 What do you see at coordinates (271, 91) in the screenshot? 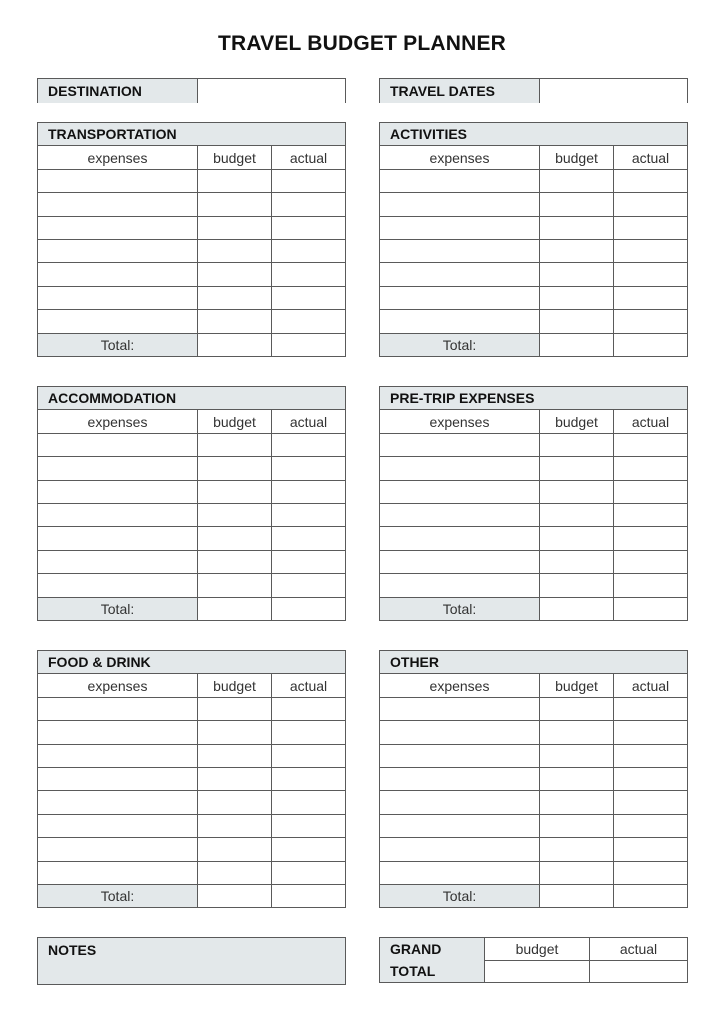
I see `destination-input` at bounding box center [271, 91].